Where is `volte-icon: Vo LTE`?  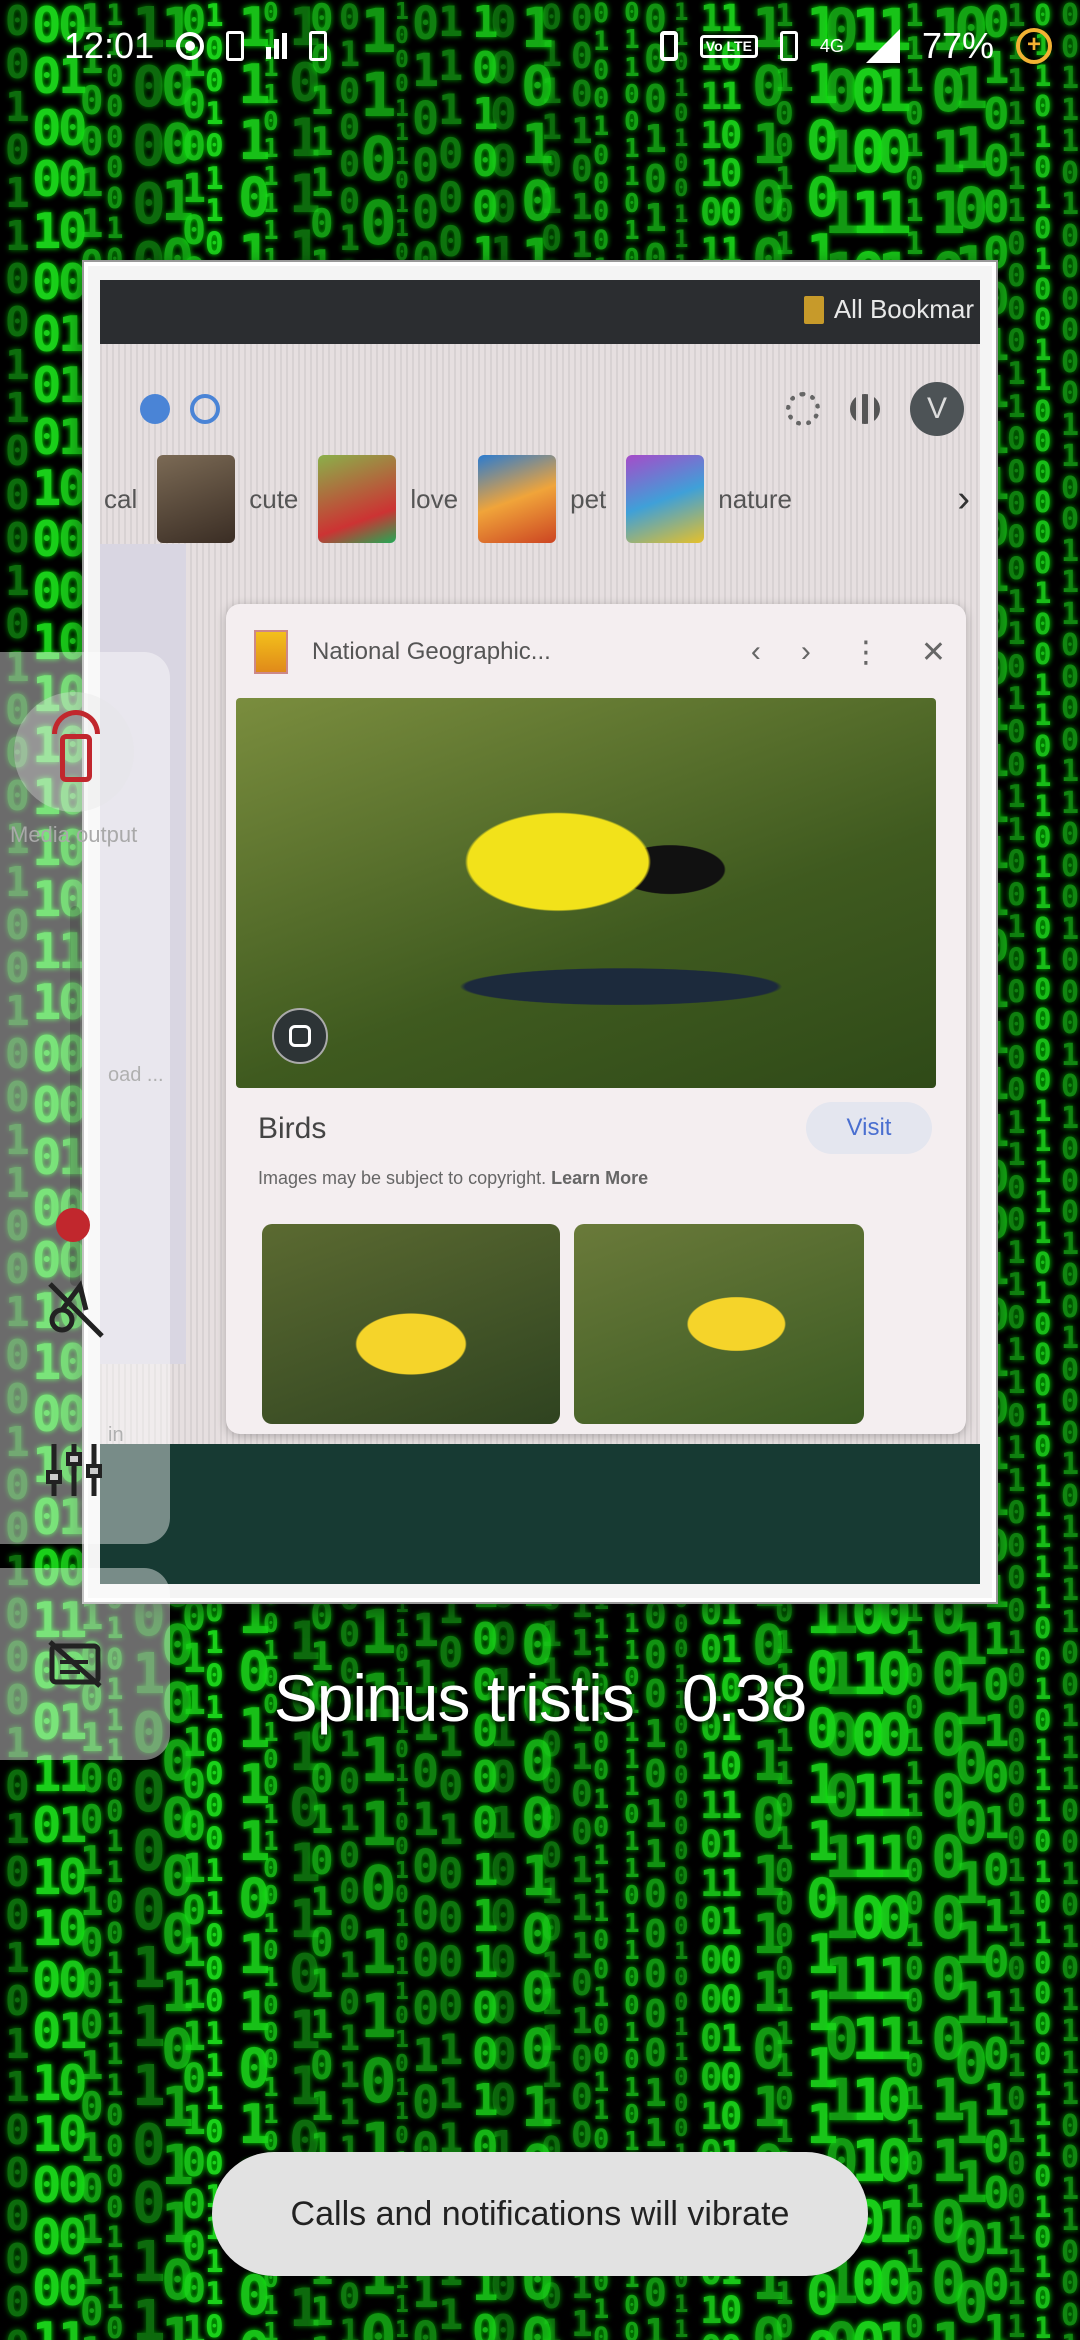
volte-icon: Vo LTE is located at coordinates (728, 46).